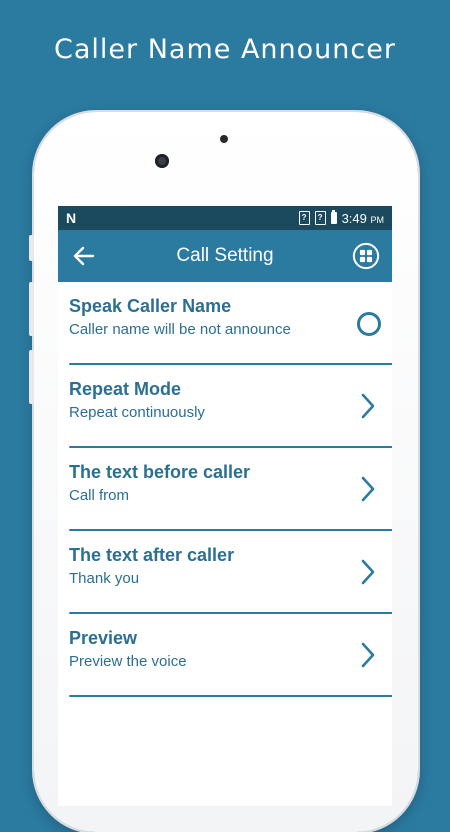 The image size is (450, 832). I want to click on page-title: Call Setting, so click(225, 255).